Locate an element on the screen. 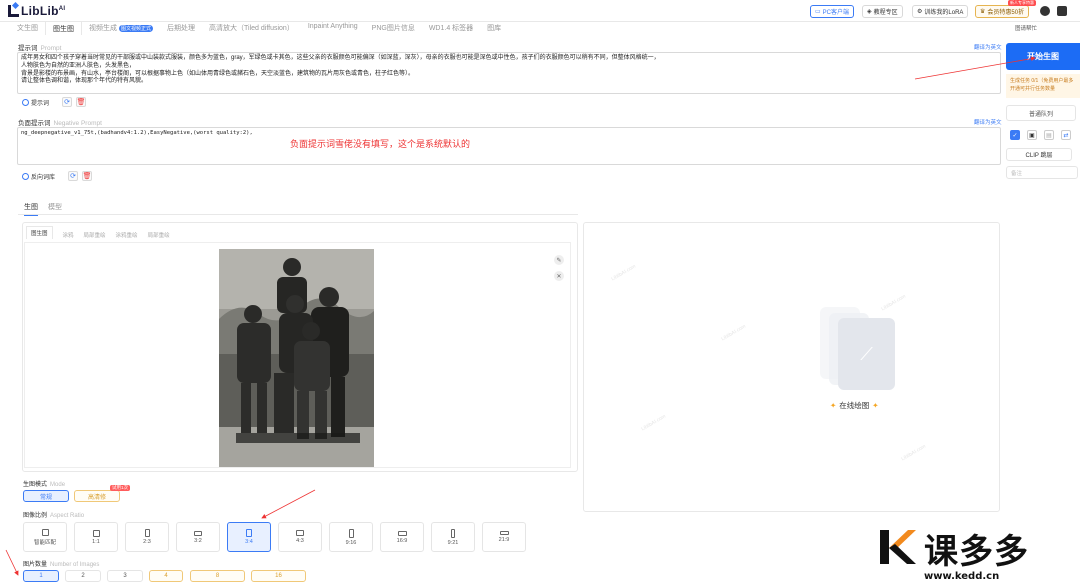 Image resolution: width=1080 pixels, height=587 pixels. brand-cn-text: 课多多 is located at coordinates (976, 552).